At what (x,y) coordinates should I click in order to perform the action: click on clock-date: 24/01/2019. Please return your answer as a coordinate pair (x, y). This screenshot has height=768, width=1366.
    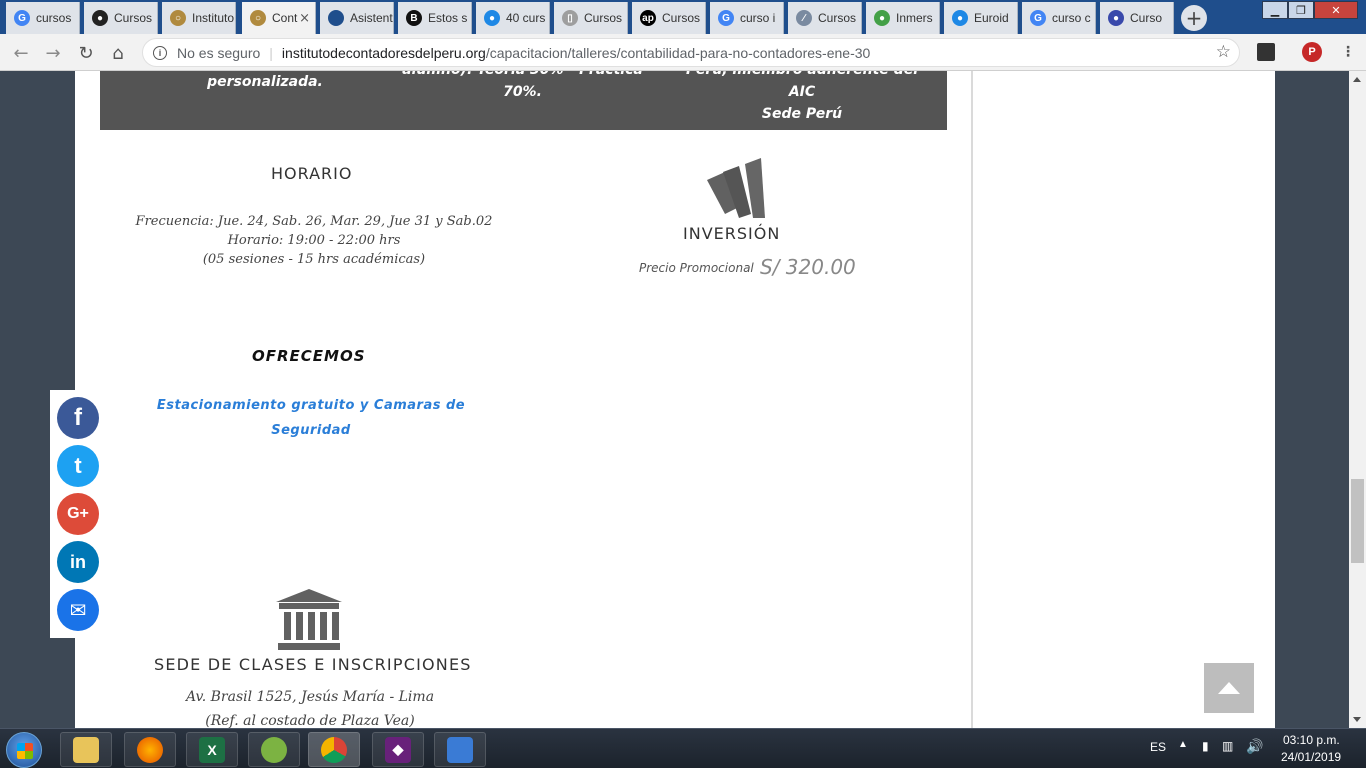
    Looking at the image, I should click on (1311, 757).